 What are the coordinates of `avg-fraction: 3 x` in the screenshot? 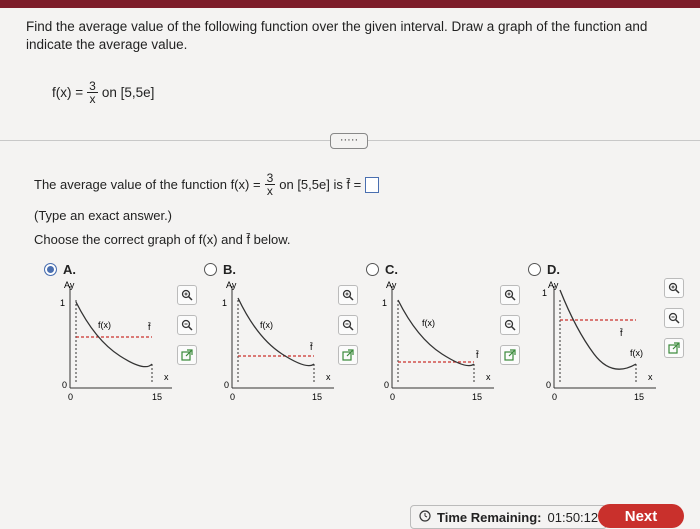 It's located at (270, 185).